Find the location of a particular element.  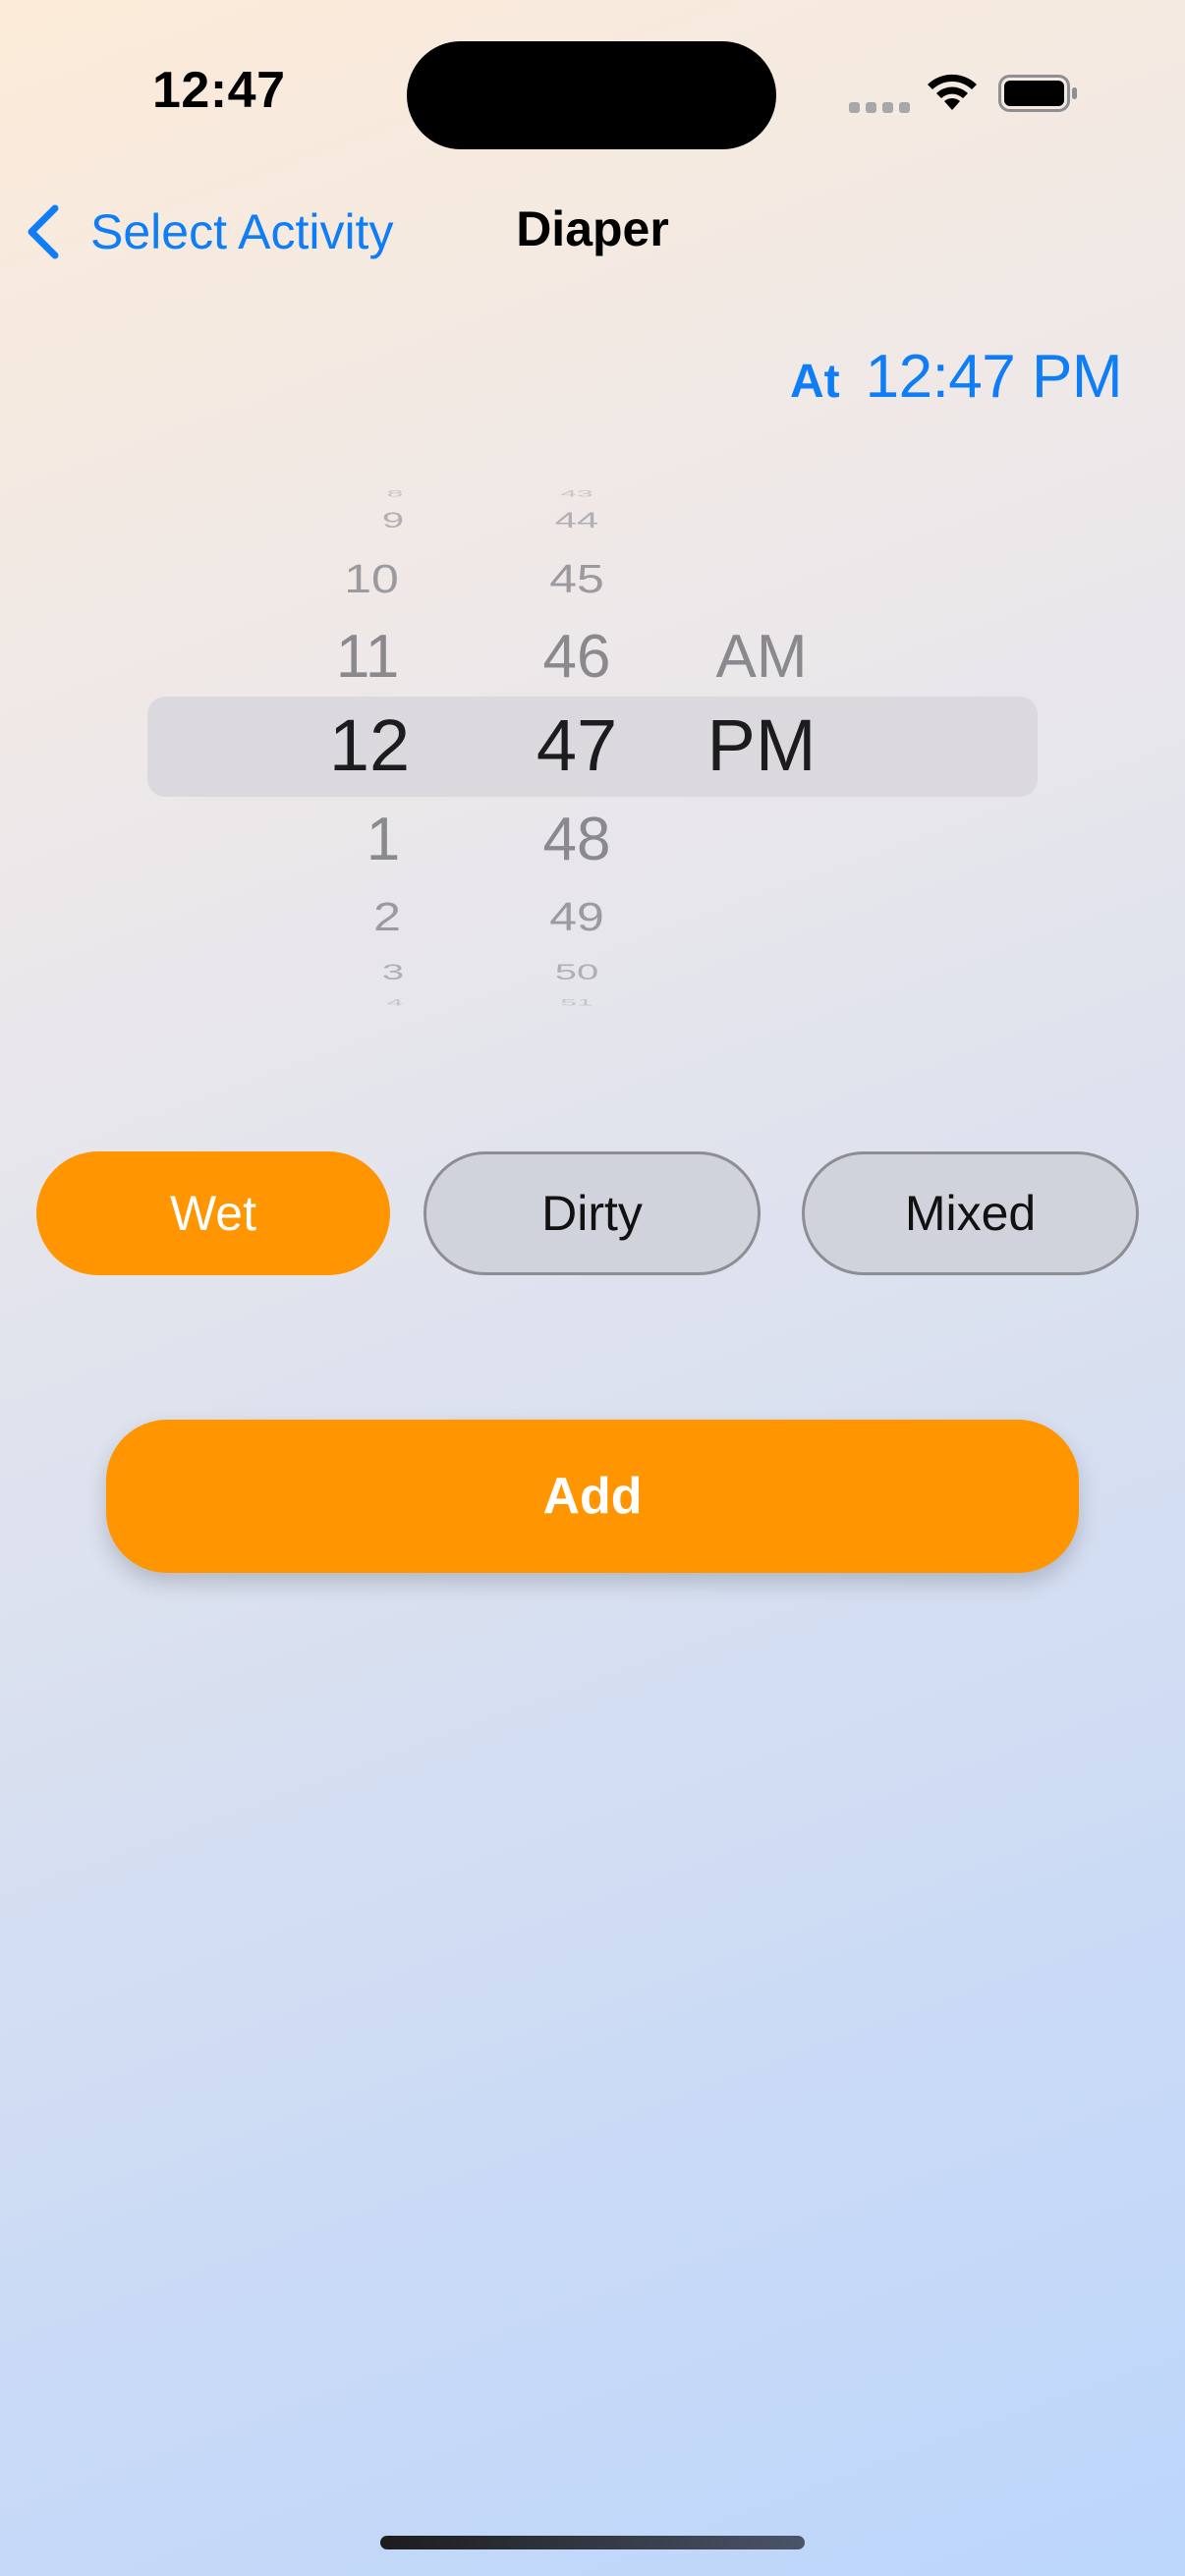

picker-hour-item: 2 is located at coordinates (387, 917).